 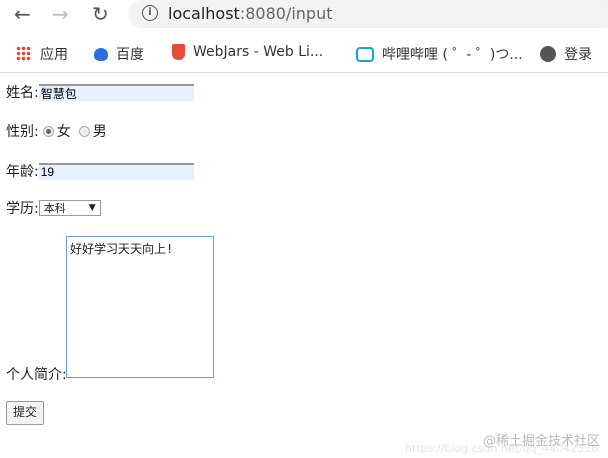 I want to click on gender-female-label: 女, so click(x=63, y=132).